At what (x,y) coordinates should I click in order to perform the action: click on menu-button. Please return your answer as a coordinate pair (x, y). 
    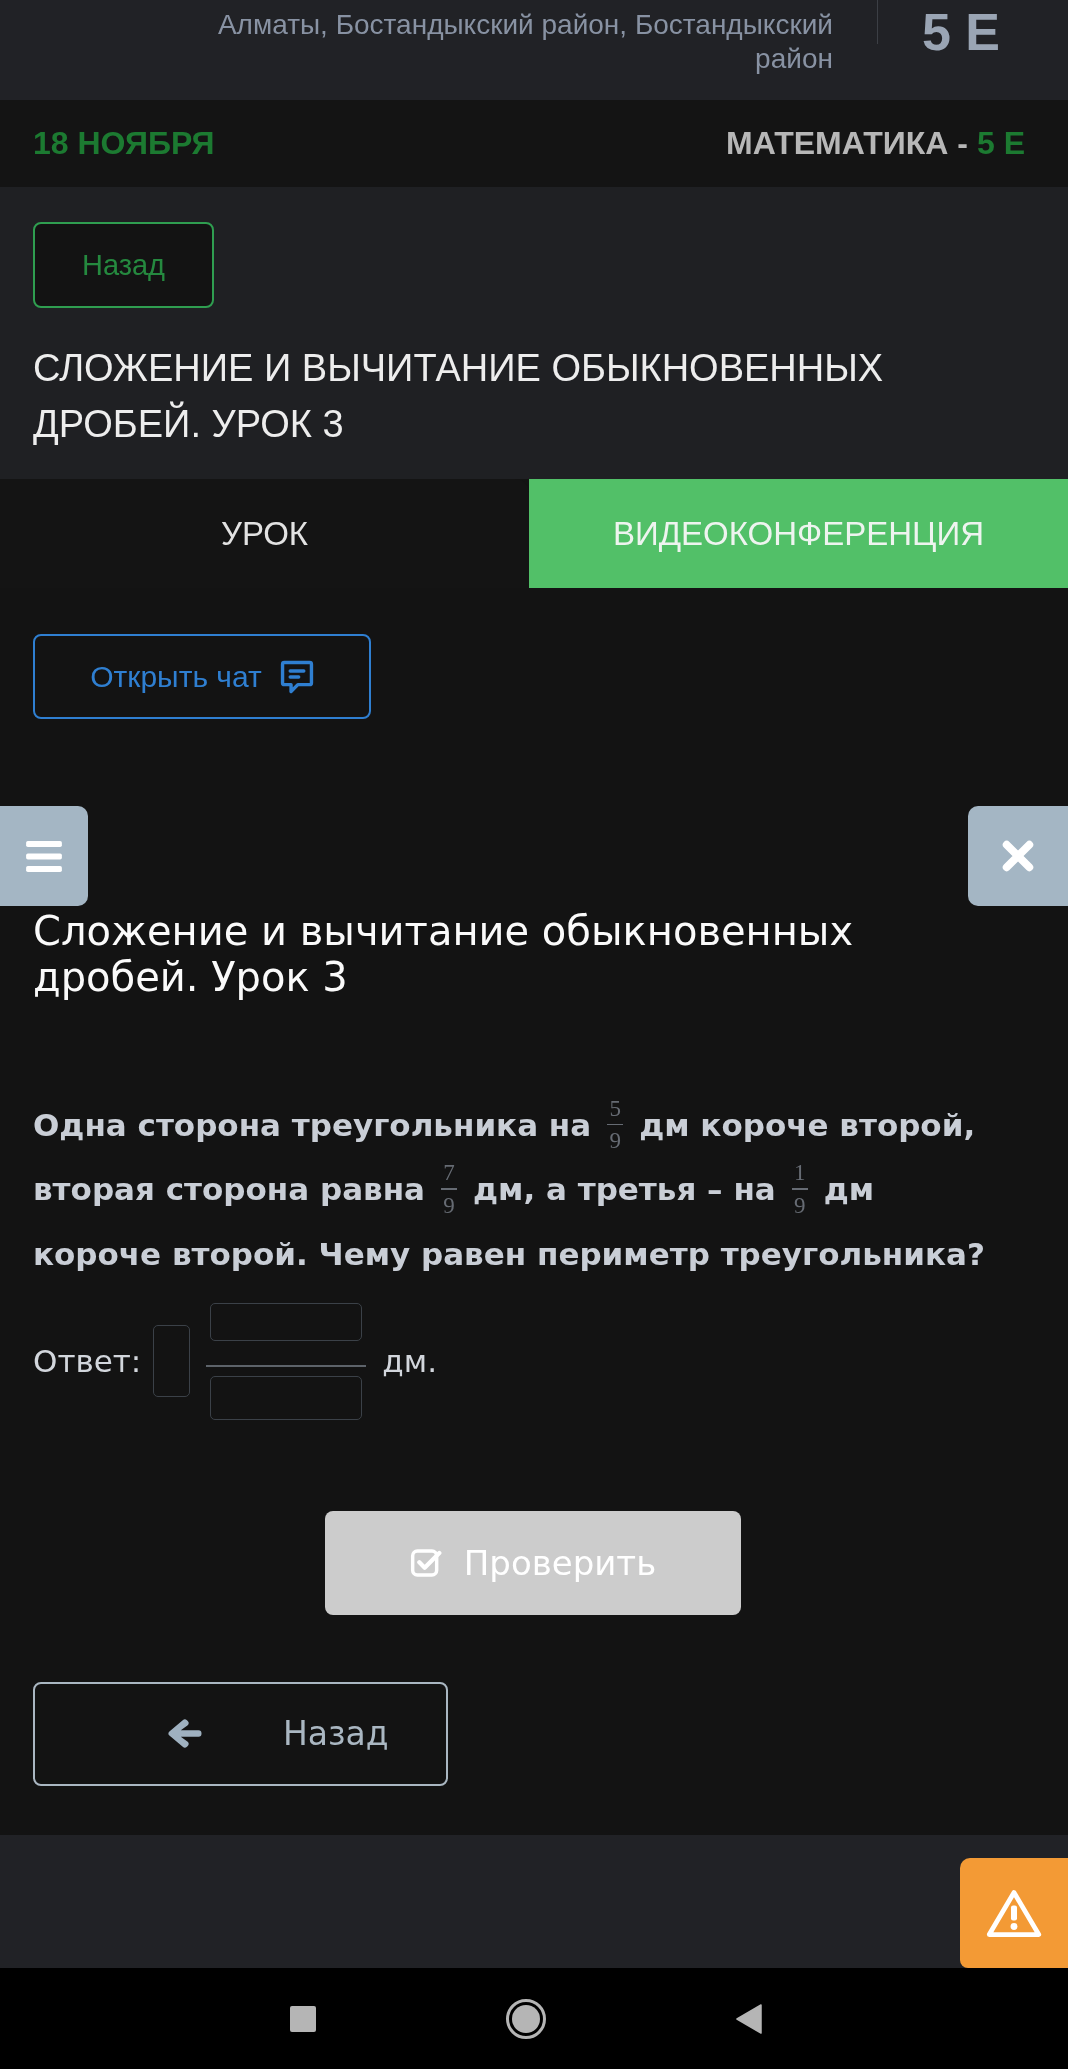
    Looking at the image, I should click on (44, 856).